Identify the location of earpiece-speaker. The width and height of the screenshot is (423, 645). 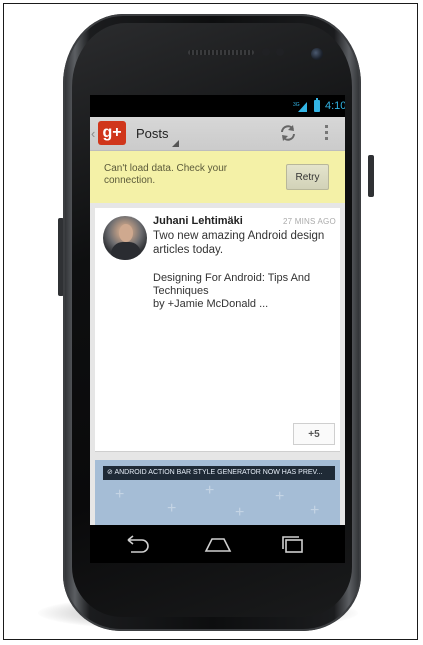
(221, 52).